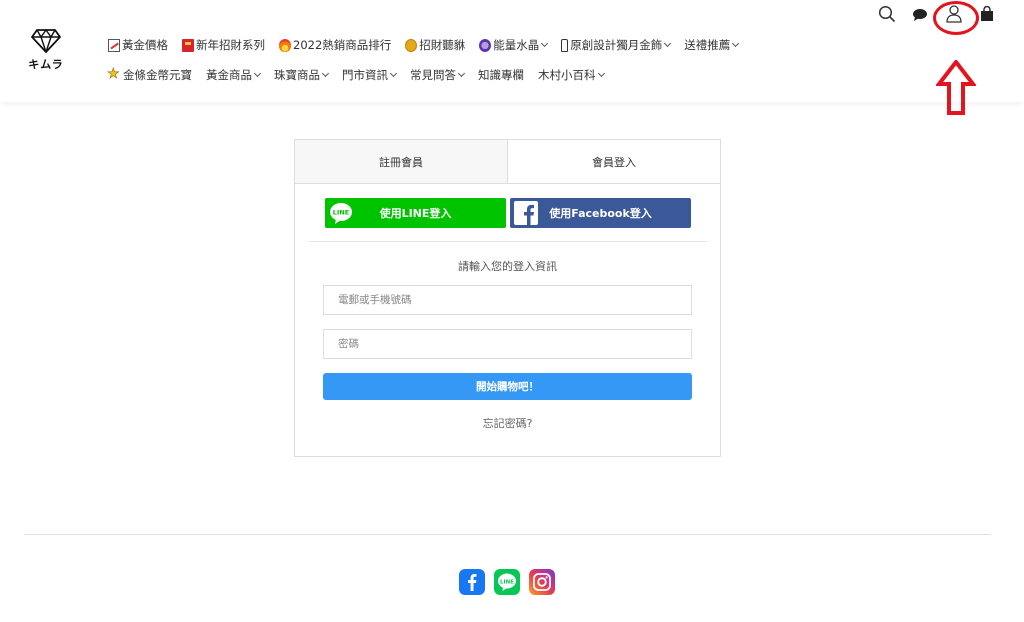 Image resolution: width=1024 pixels, height=622 pixels. What do you see at coordinates (920, 16) in the screenshot?
I see `chat-icon` at bounding box center [920, 16].